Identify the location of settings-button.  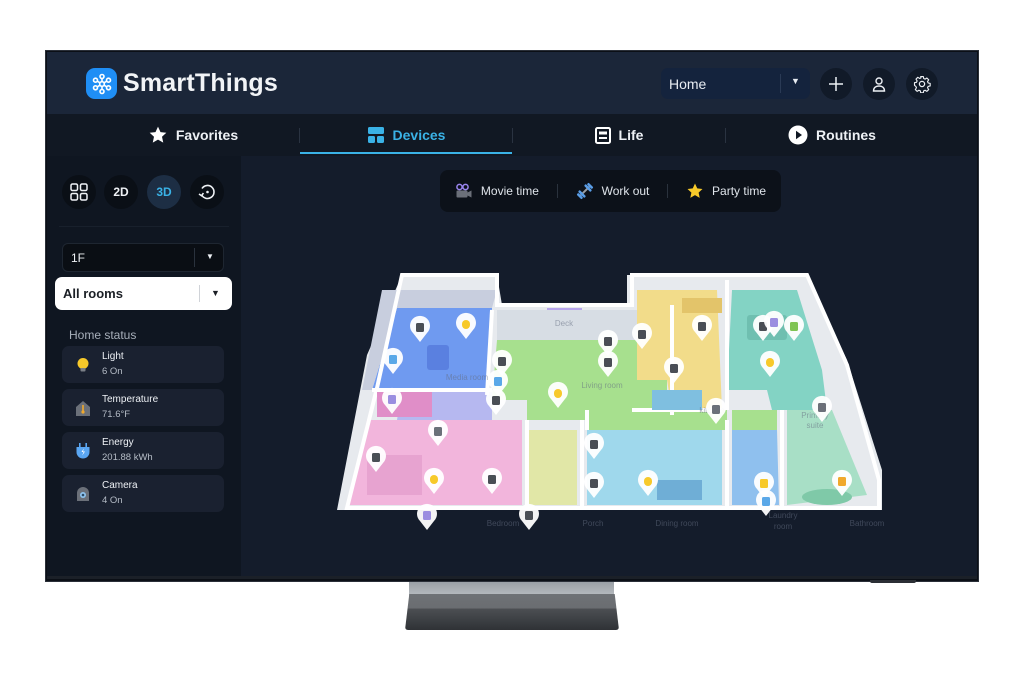
(922, 84).